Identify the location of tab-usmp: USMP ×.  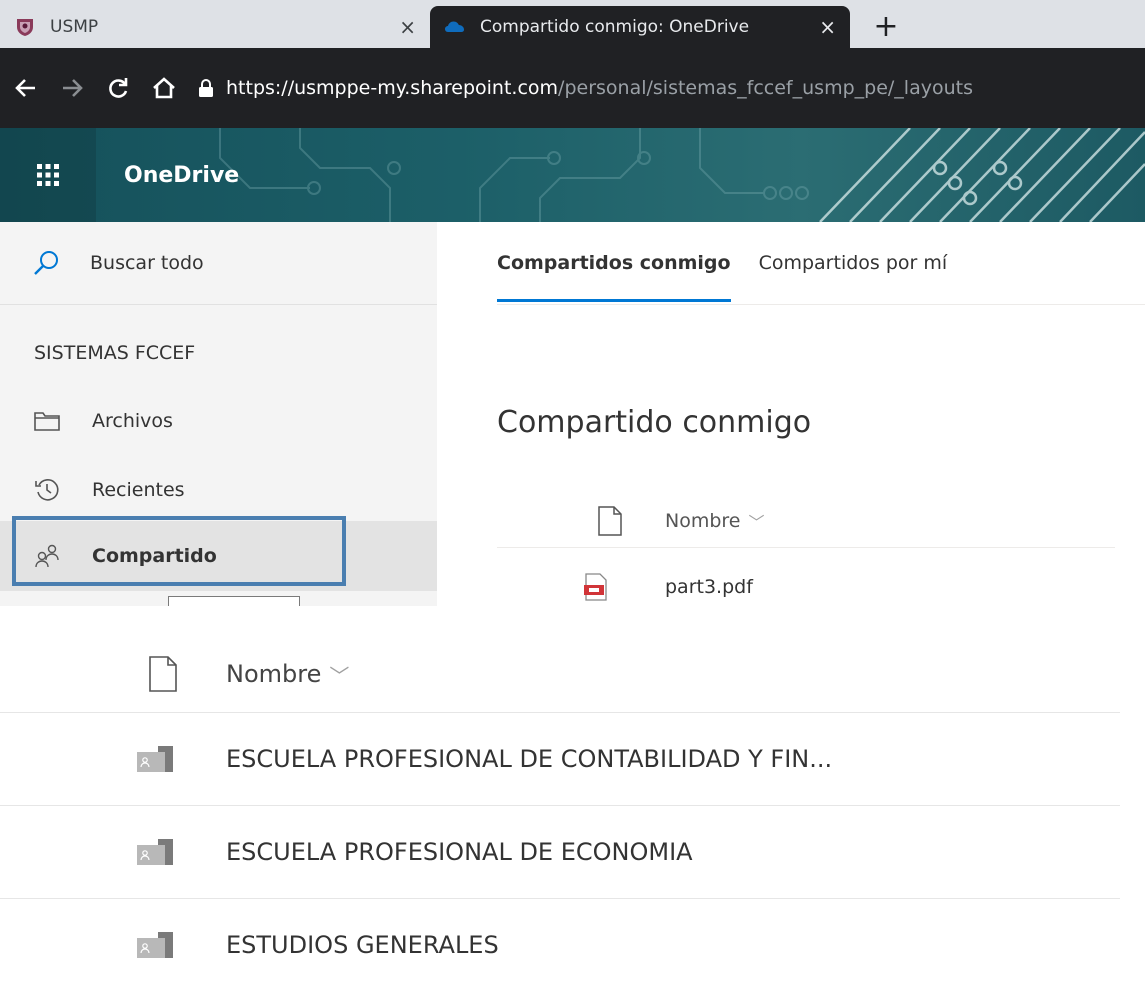
(215, 27).